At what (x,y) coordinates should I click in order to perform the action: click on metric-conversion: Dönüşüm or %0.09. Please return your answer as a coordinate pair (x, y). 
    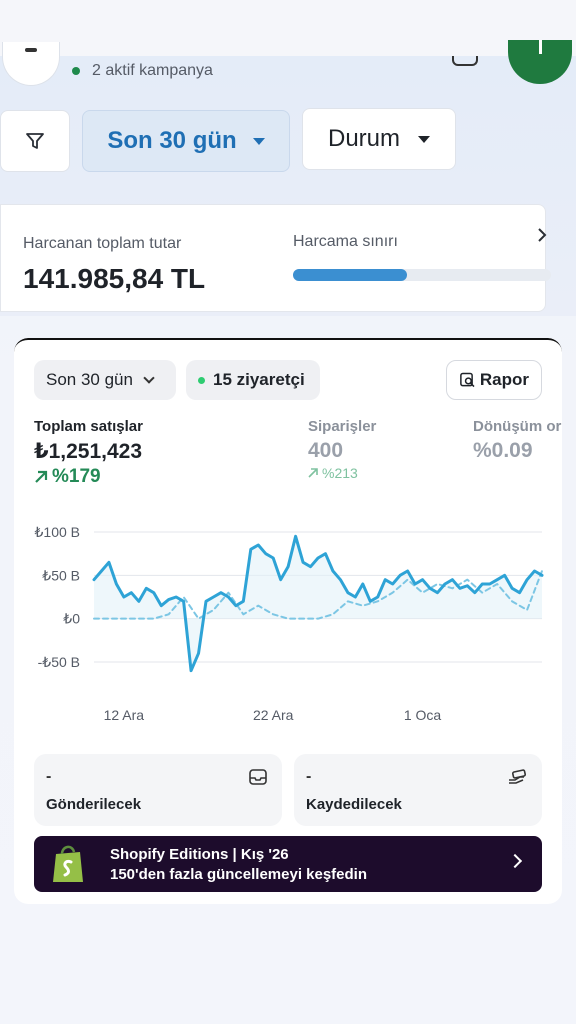
    Looking at the image, I should click on (517, 440).